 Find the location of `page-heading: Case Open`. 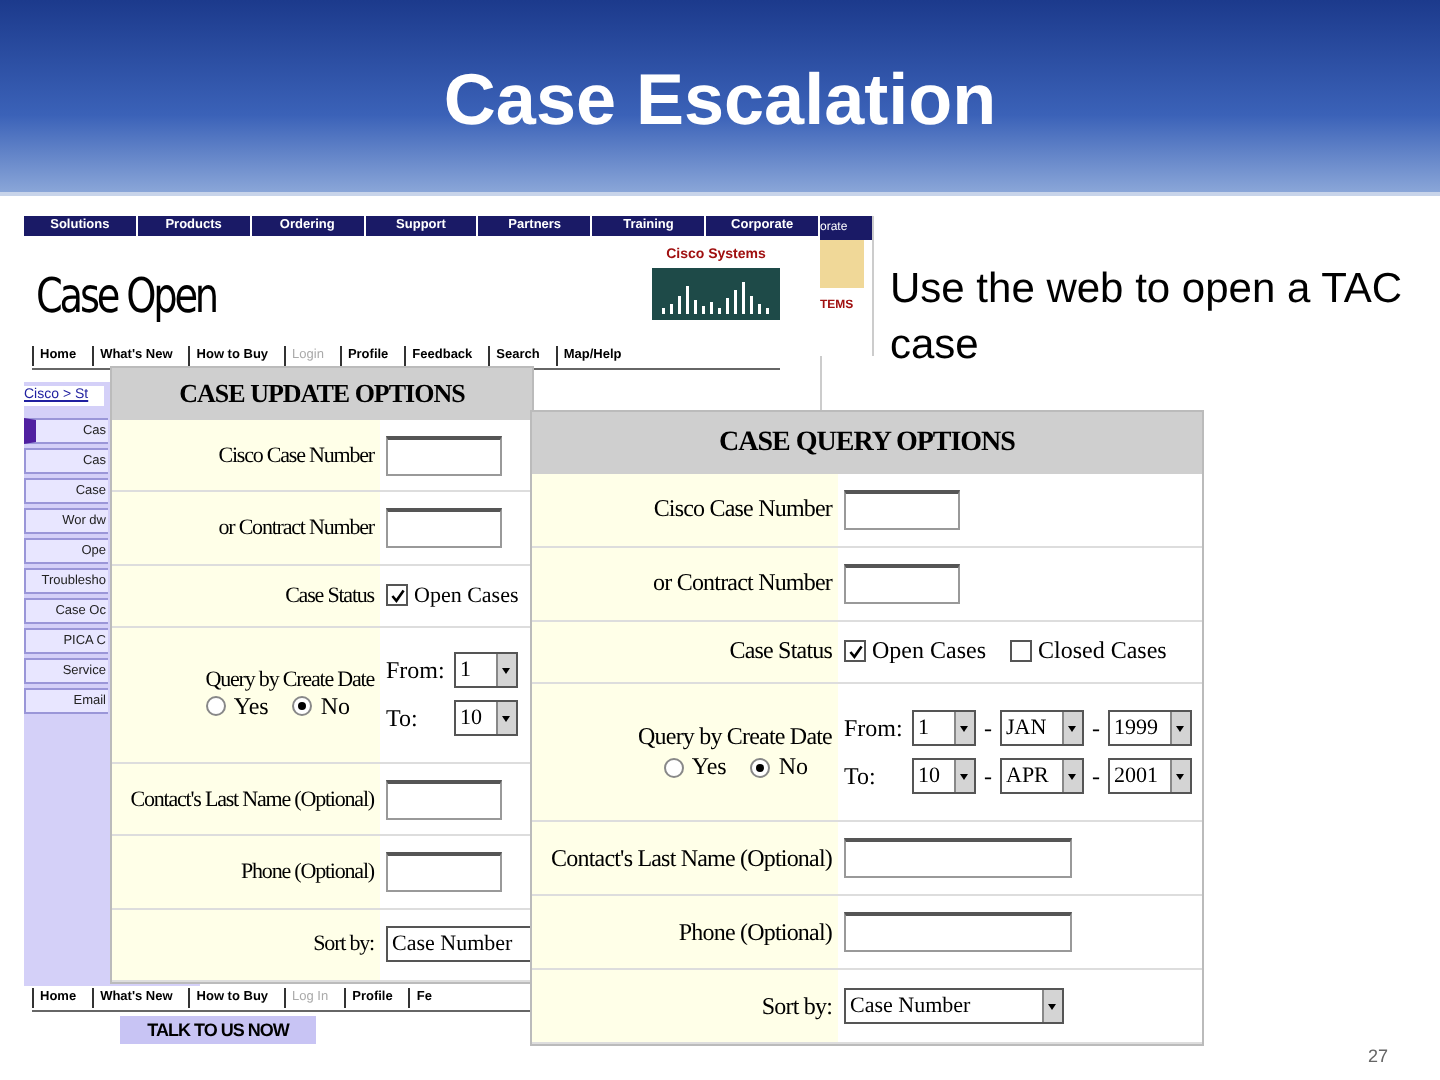

page-heading: Case Open is located at coordinates (126, 296).